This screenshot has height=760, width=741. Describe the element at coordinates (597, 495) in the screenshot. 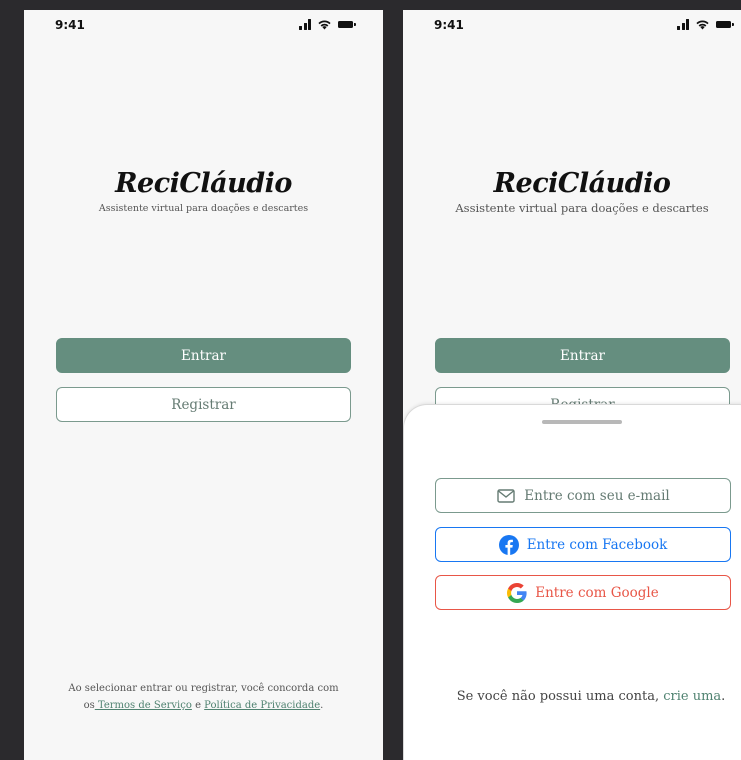

I see `email-login-label: Entre com seu e-mail` at that location.